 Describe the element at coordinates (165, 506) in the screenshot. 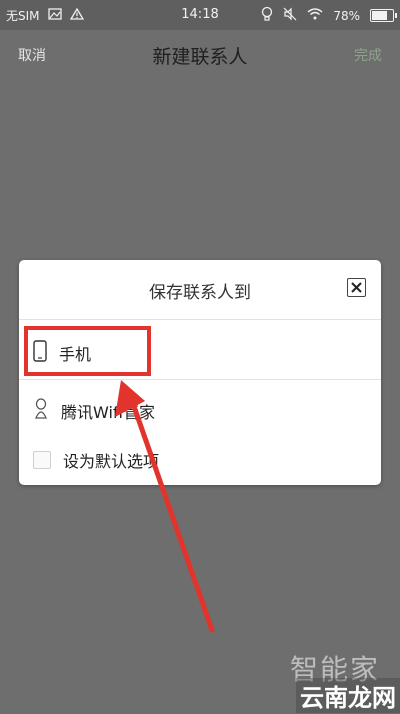

I see `annotation-arrow` at that location.